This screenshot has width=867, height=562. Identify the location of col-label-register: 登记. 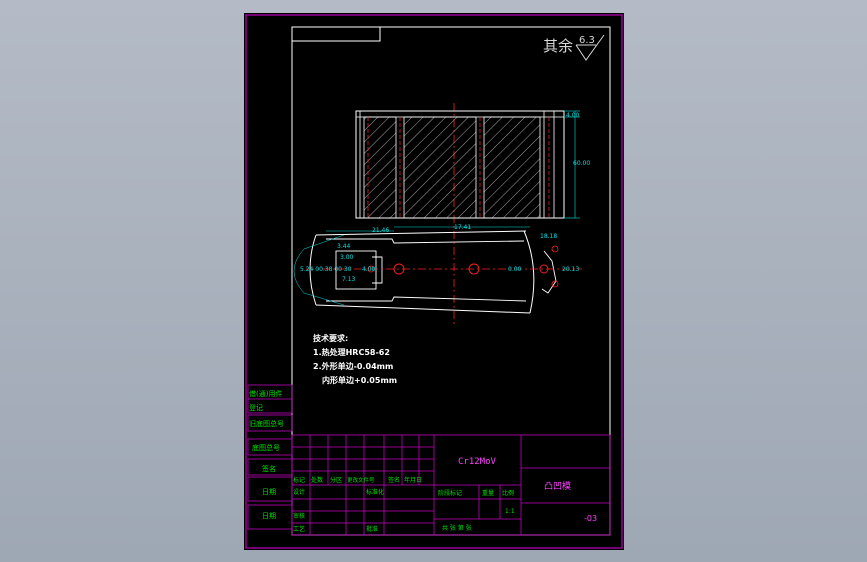
(256, 407).